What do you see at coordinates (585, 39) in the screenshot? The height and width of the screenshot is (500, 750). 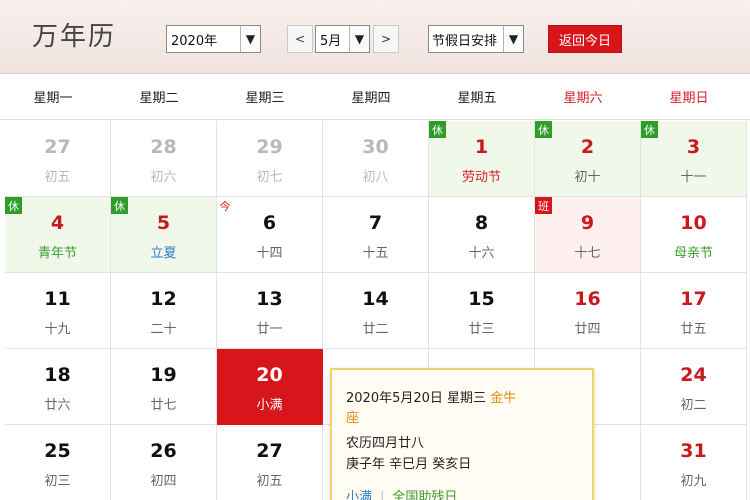 I see `back-to-today-button: 返回今日` at bounding box center [585, 39].